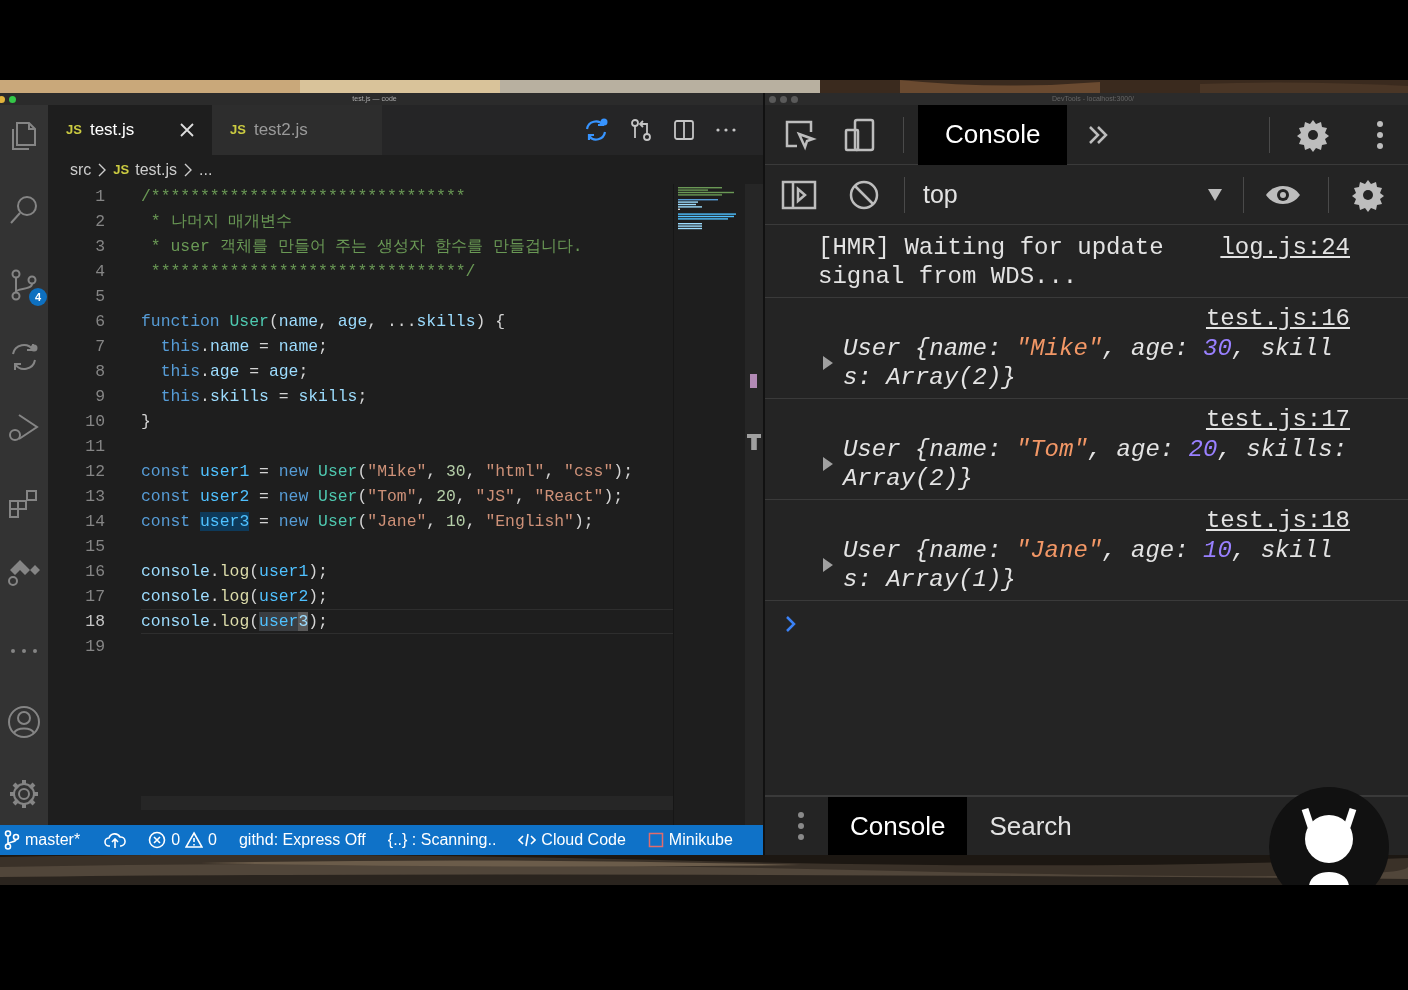  What do you see at coordinates (100, 397) in the screenshot?
I see `line-number: 9` at bounding box center [100, 397].